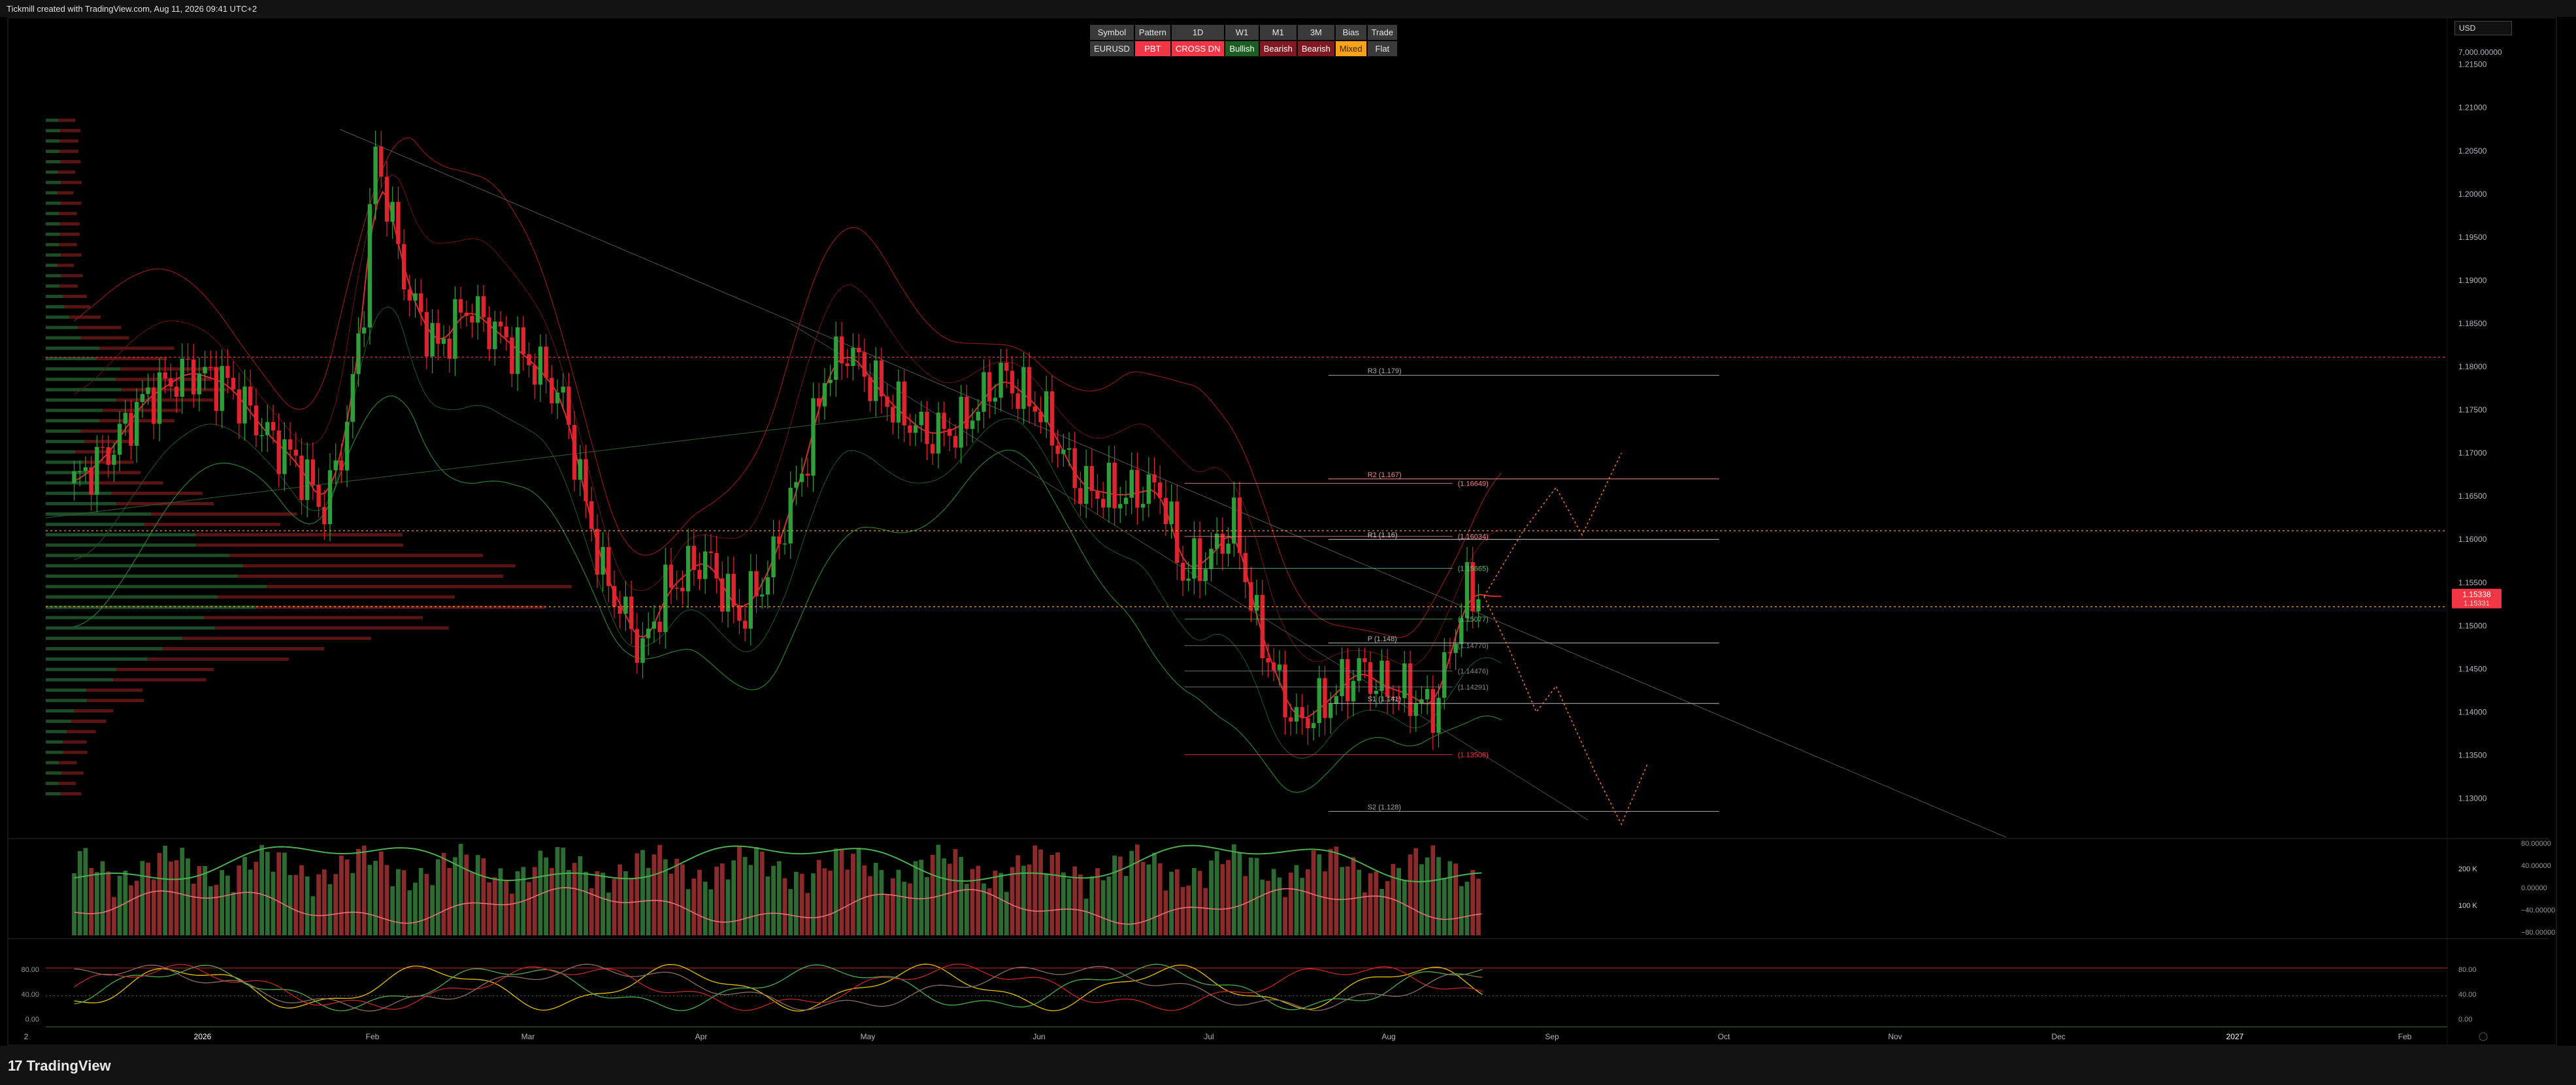 This screenshot has height=1085, width=2576. What do you see at coordinates (30, 995) in the screenshot?
I see `oscillator-left-label: 40.00` at bounding box center [30, 995].